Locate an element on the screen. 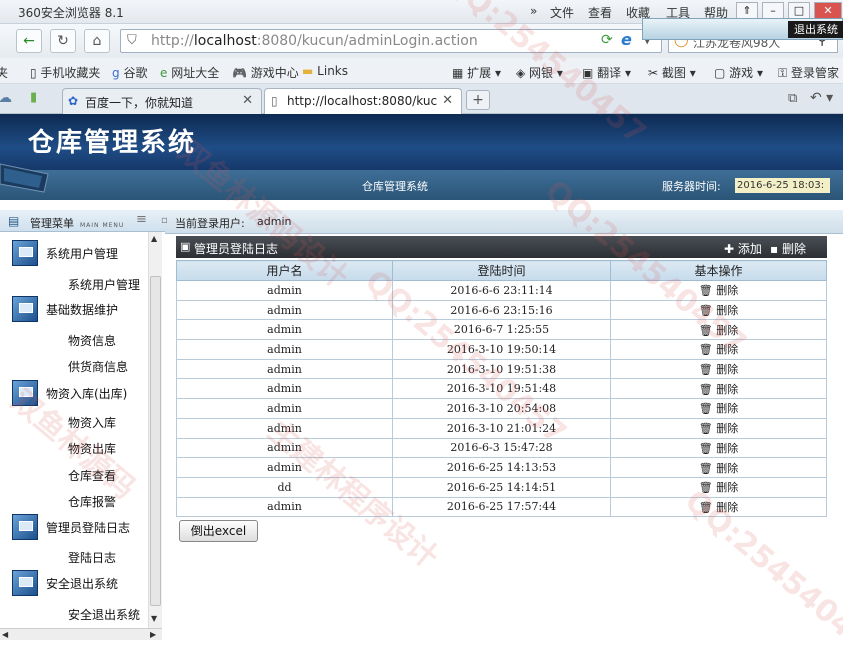  scroll-right-icon: ▶ is located at coordinates (153, 634).